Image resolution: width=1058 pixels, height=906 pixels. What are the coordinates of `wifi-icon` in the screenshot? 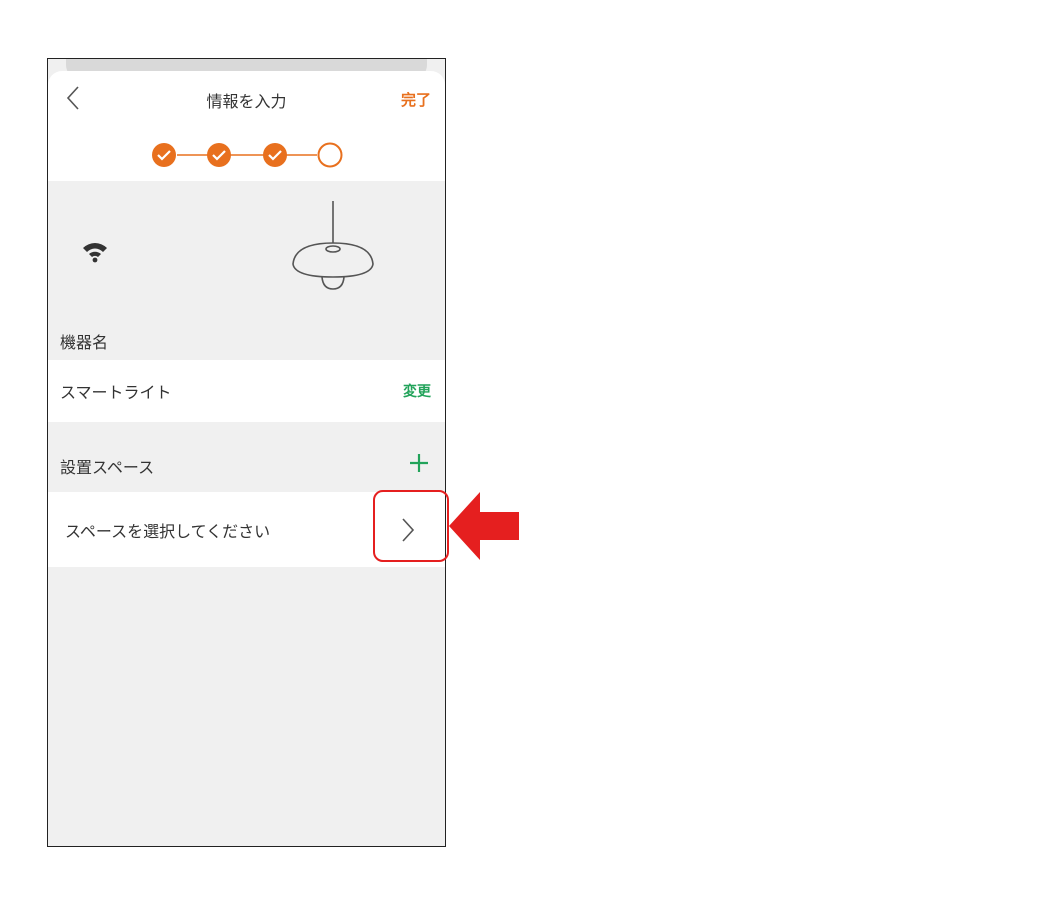 It's located at (95, 253).